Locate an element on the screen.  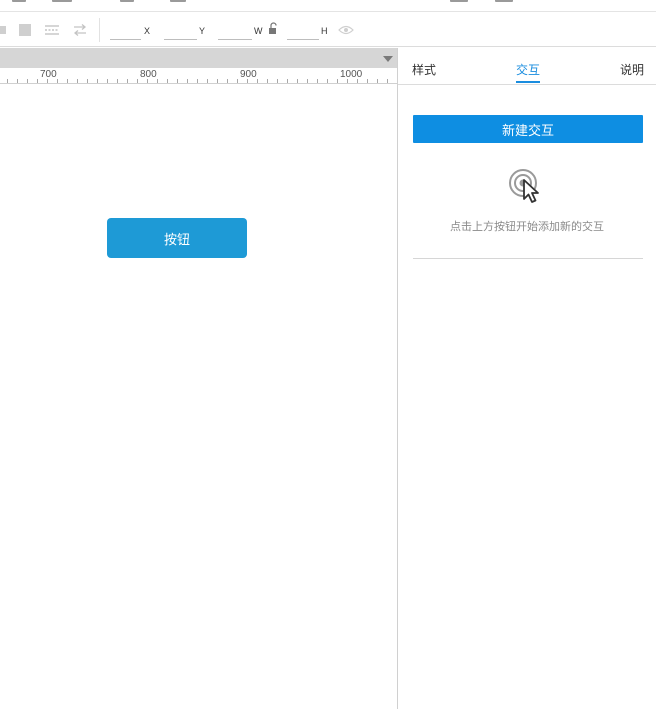
ruler-dropdown-icon is located at coordinates (388, 59).